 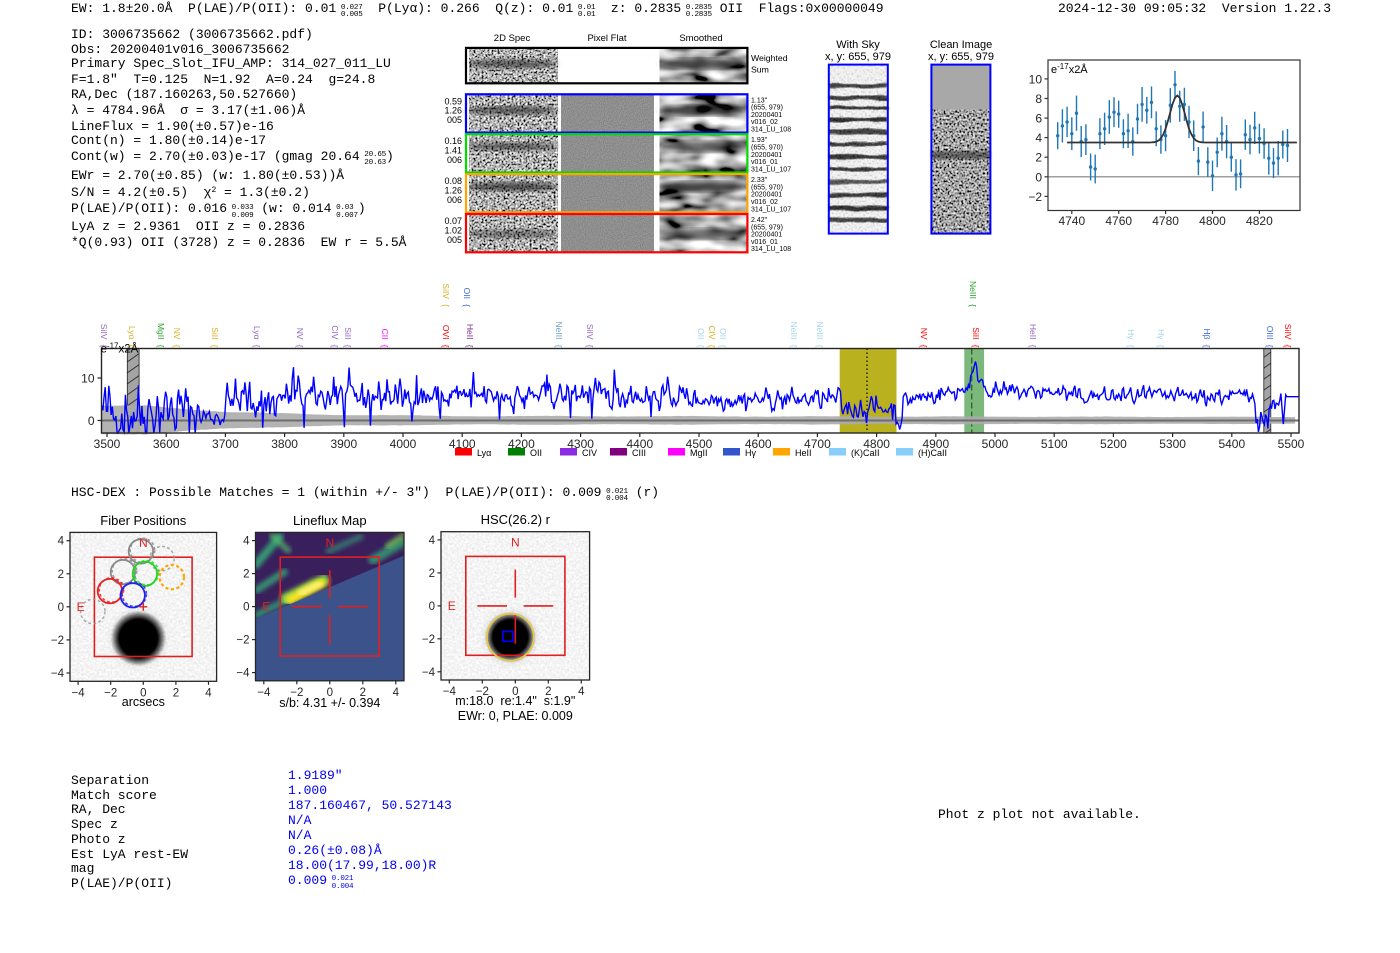 I want to click on svg-text: 4000, so click(x=403, y=444).